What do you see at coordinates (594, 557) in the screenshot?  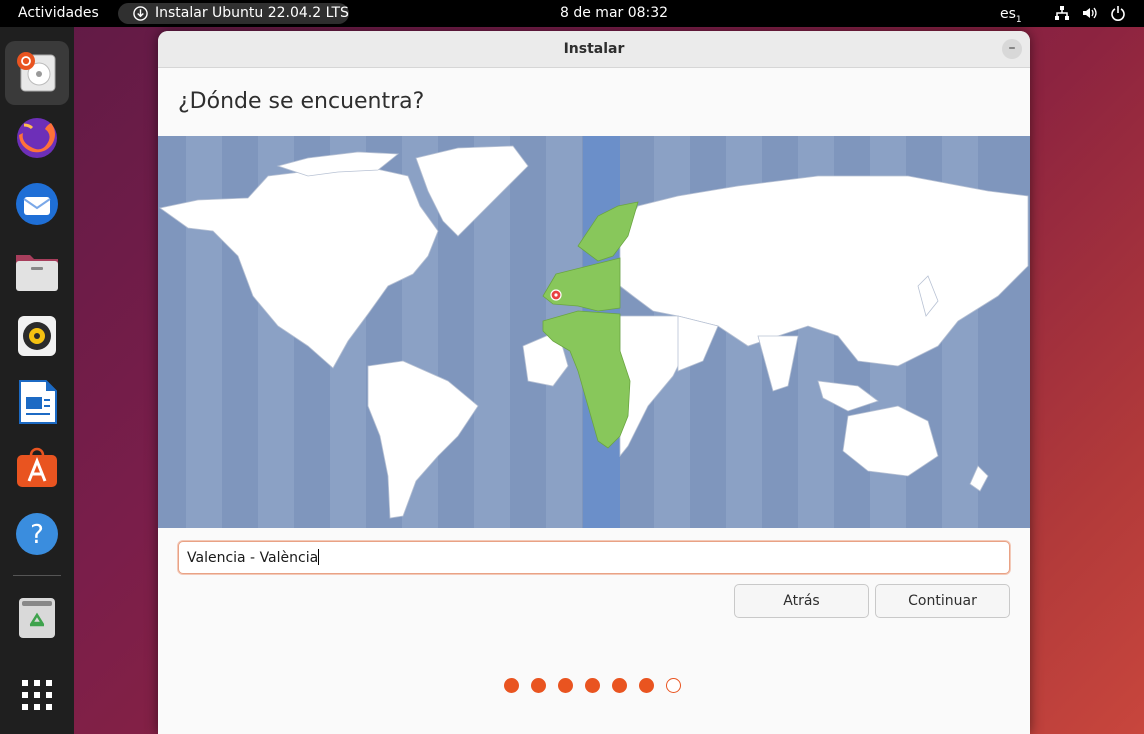 I see `location-input: Valencia - València` at bounding box center [594, 557].